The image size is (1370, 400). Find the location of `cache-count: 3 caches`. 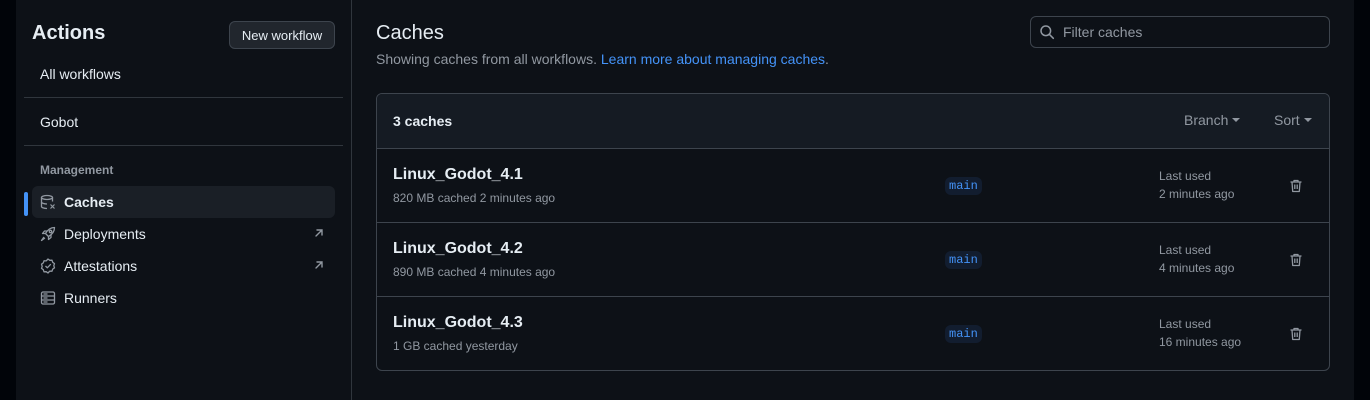

cache-count: 3 caches is located at coordinates (423, 121).